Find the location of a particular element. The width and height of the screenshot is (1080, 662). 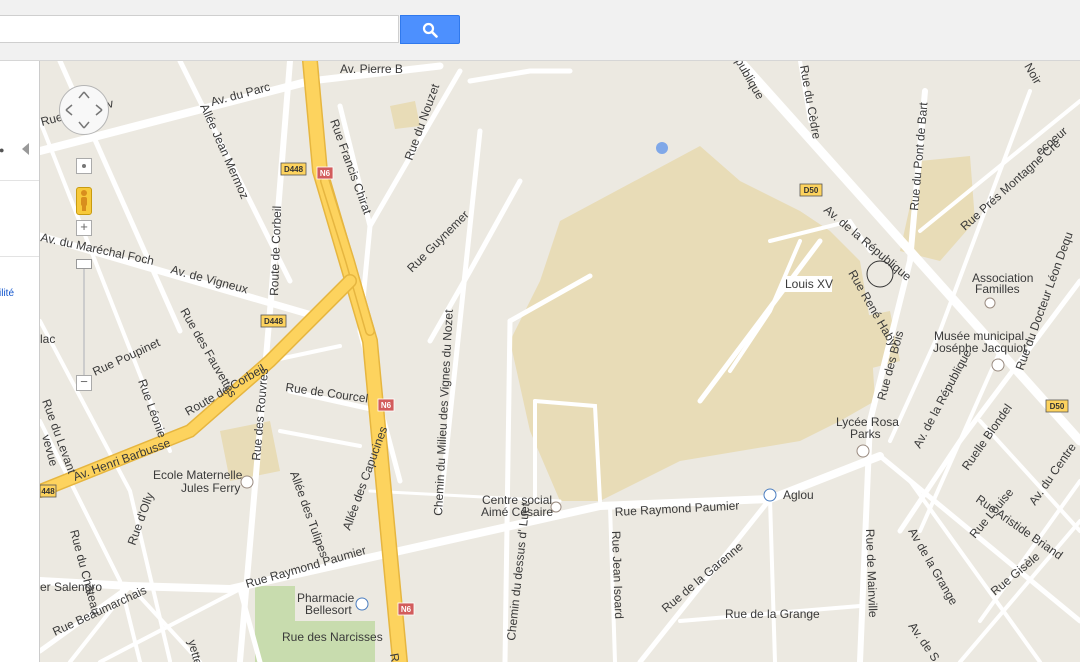

pan-arrows-icon is located at coordinates (84, 110).